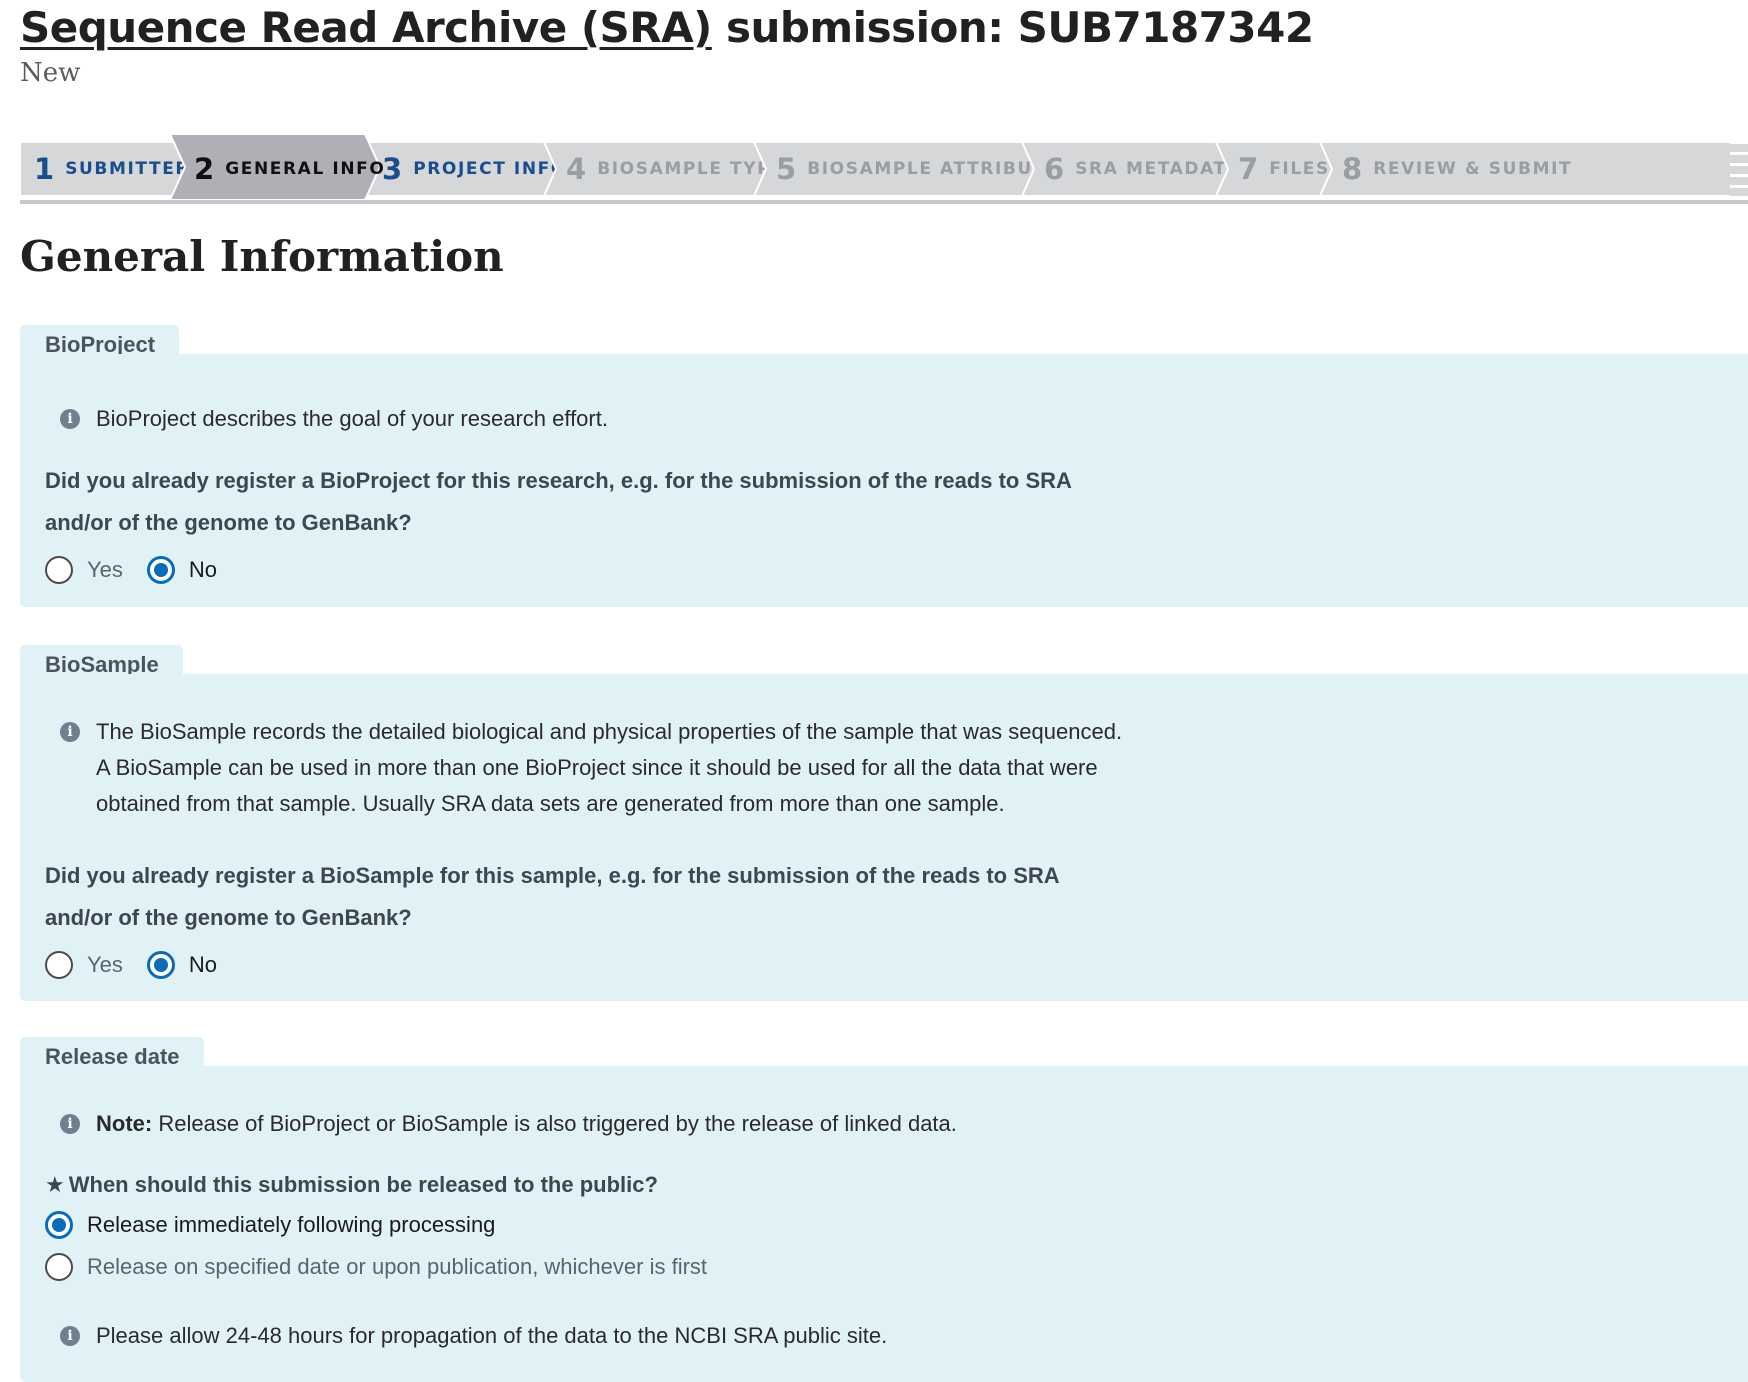 The image size is (1748, 1382). What do you see at coordinates (59, 965) in the screenshot?
I see `biosample-yes-radio` at bounding box center [59, 965].